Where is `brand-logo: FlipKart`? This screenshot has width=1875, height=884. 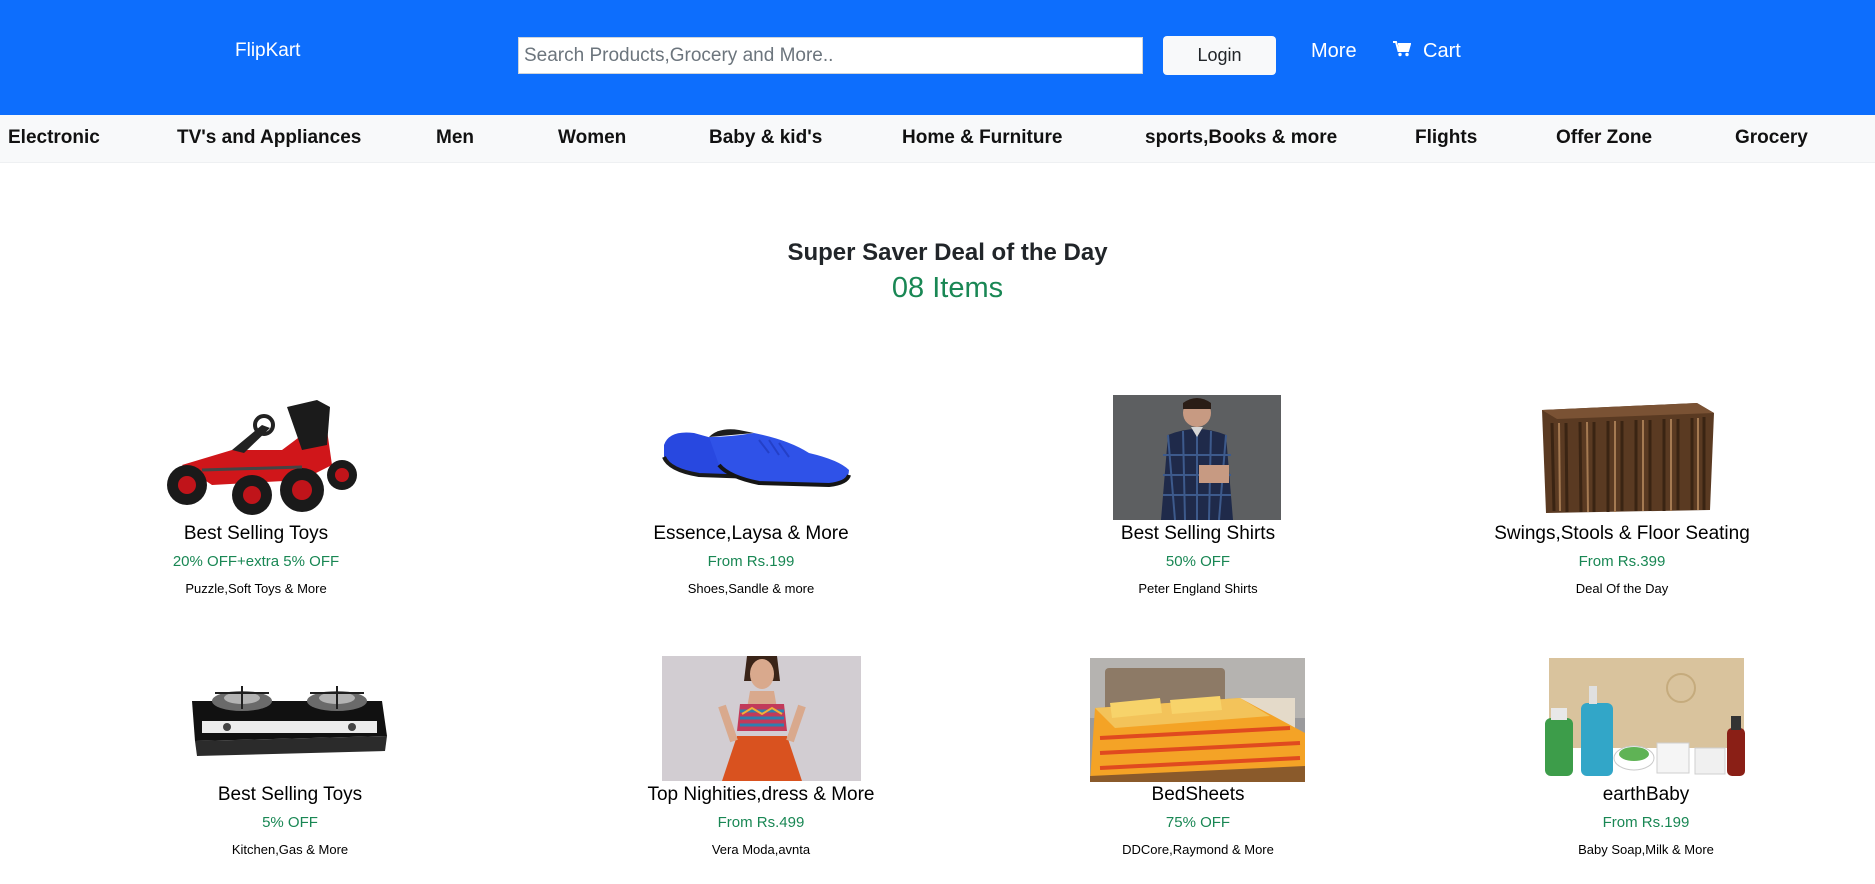 brand-logo: FlipKart is located at coordinates (267, 51).